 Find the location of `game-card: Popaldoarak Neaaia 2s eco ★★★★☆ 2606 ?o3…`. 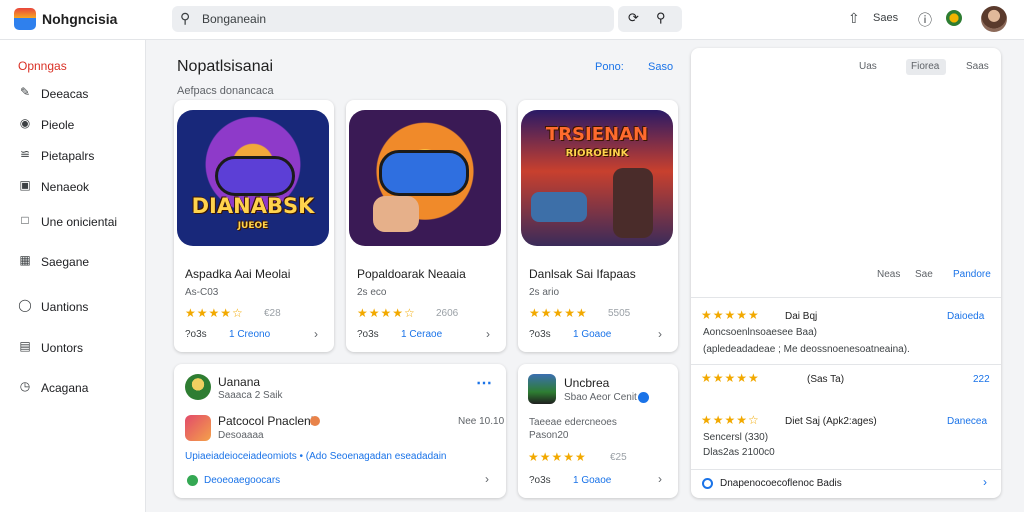

game-card: Popaldoarak Neaaia 2s eco ★★★★☆ 2606 ?o3… is located at coordinates (426, 226).